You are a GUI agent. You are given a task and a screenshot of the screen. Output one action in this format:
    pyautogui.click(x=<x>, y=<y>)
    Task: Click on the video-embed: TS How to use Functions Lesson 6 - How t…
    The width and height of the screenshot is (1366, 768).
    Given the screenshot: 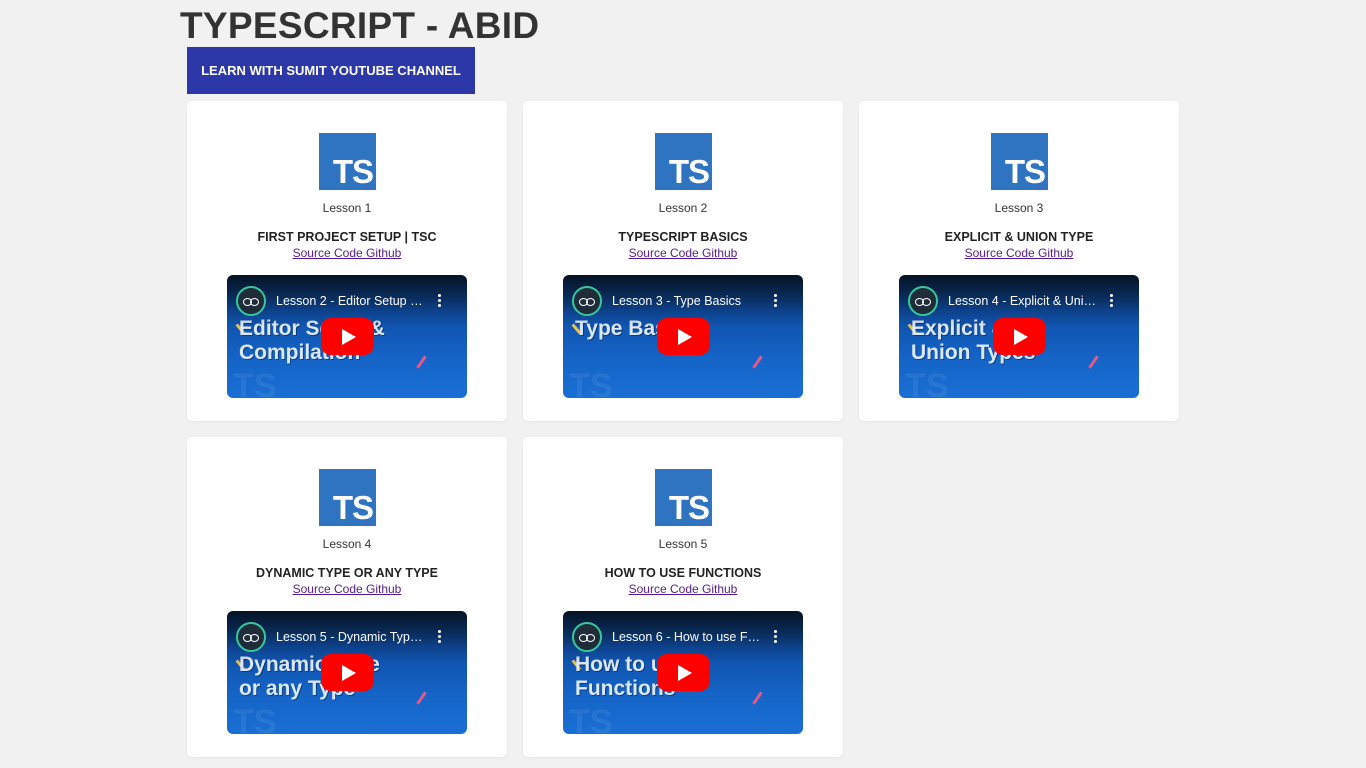 What is the action you would take?
    pyautogui.click(x=683, y=672)
    